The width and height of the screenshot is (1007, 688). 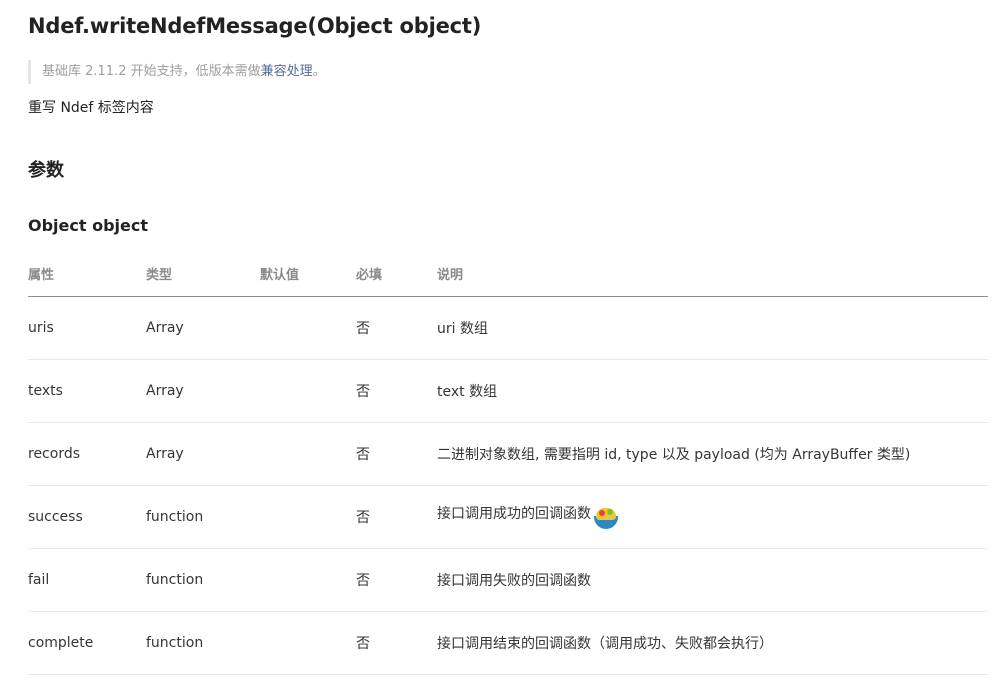 What do you see at coordinates (87, 391) in the screenshot?
I see `cell-property: texts` at bounding box center [87, 391].